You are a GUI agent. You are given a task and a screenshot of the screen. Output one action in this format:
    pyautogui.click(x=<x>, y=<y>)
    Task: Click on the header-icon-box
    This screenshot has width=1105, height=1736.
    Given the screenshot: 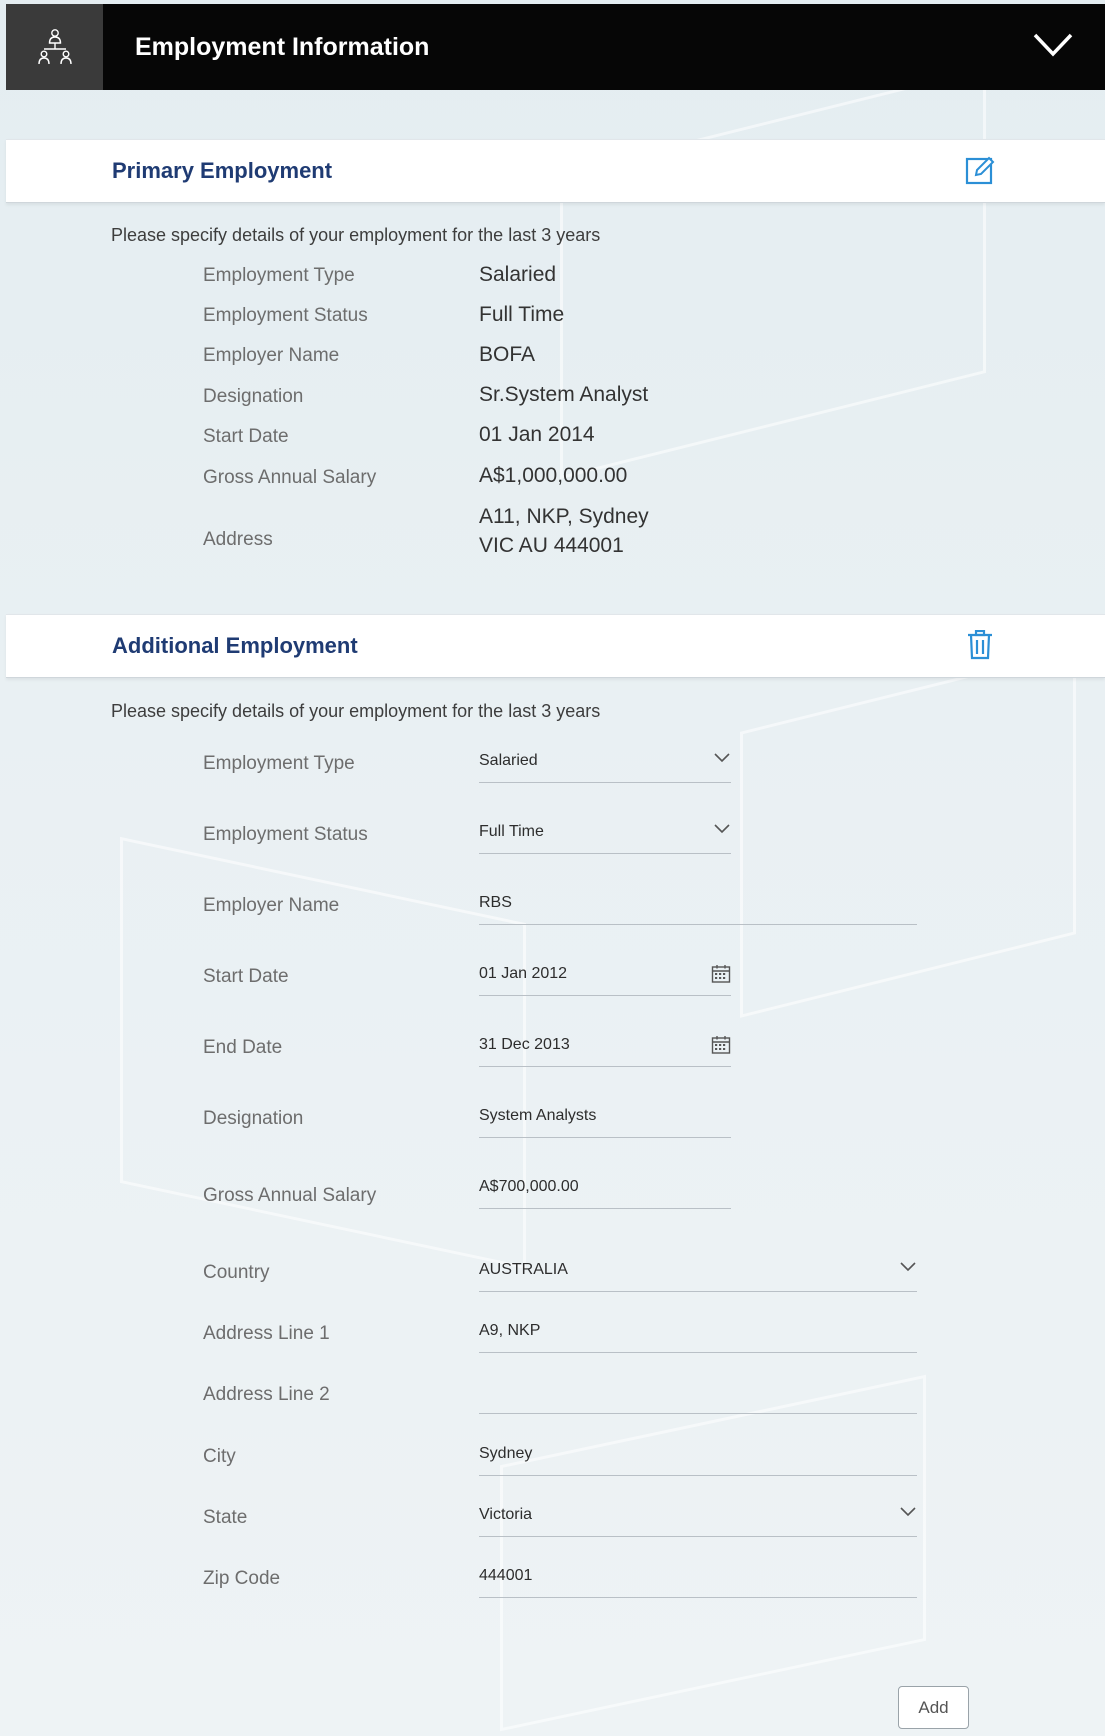 What is the action you would take?
    pyautogui.click(x=54, y=47)
    